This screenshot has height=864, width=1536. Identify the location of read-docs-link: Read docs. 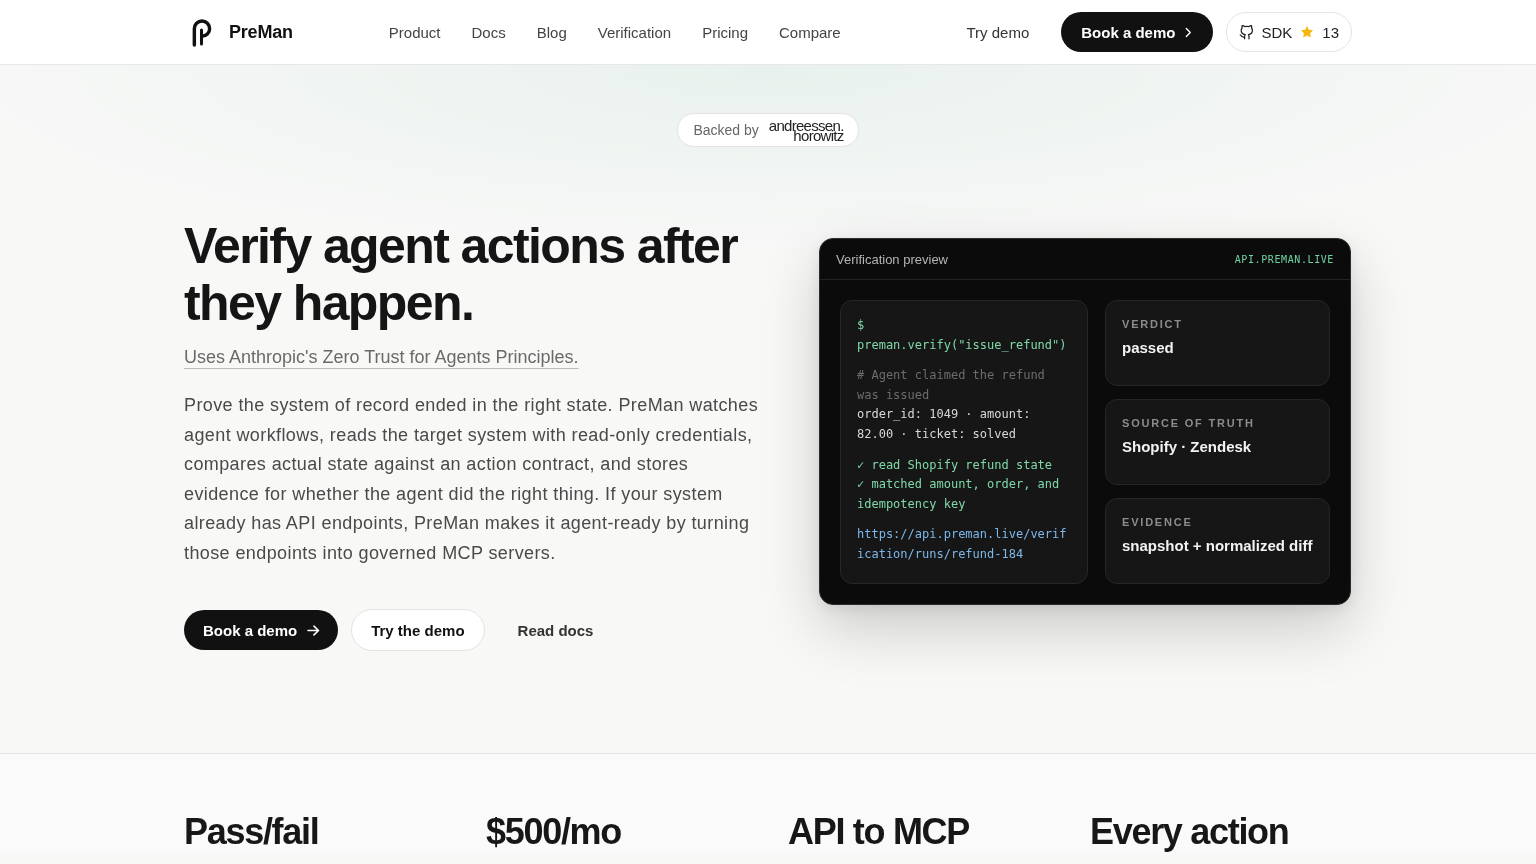
(555, 630).